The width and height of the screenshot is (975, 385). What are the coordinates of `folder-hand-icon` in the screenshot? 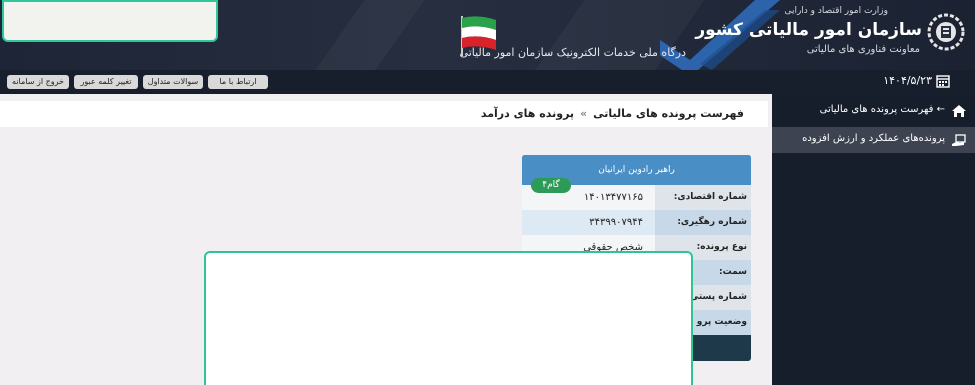 It's located at (959, 140).